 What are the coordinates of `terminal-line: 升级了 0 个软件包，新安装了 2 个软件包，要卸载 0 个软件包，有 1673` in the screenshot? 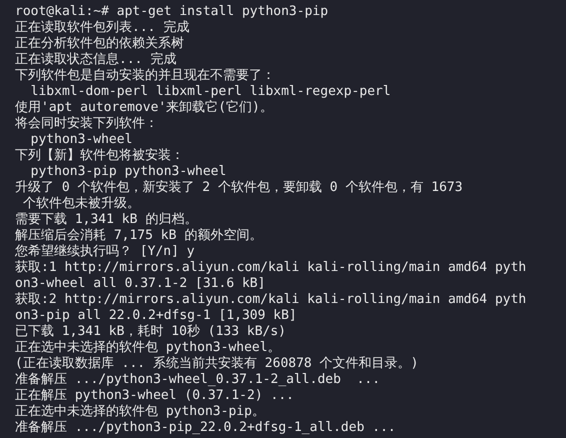 It's located at (239, 188).